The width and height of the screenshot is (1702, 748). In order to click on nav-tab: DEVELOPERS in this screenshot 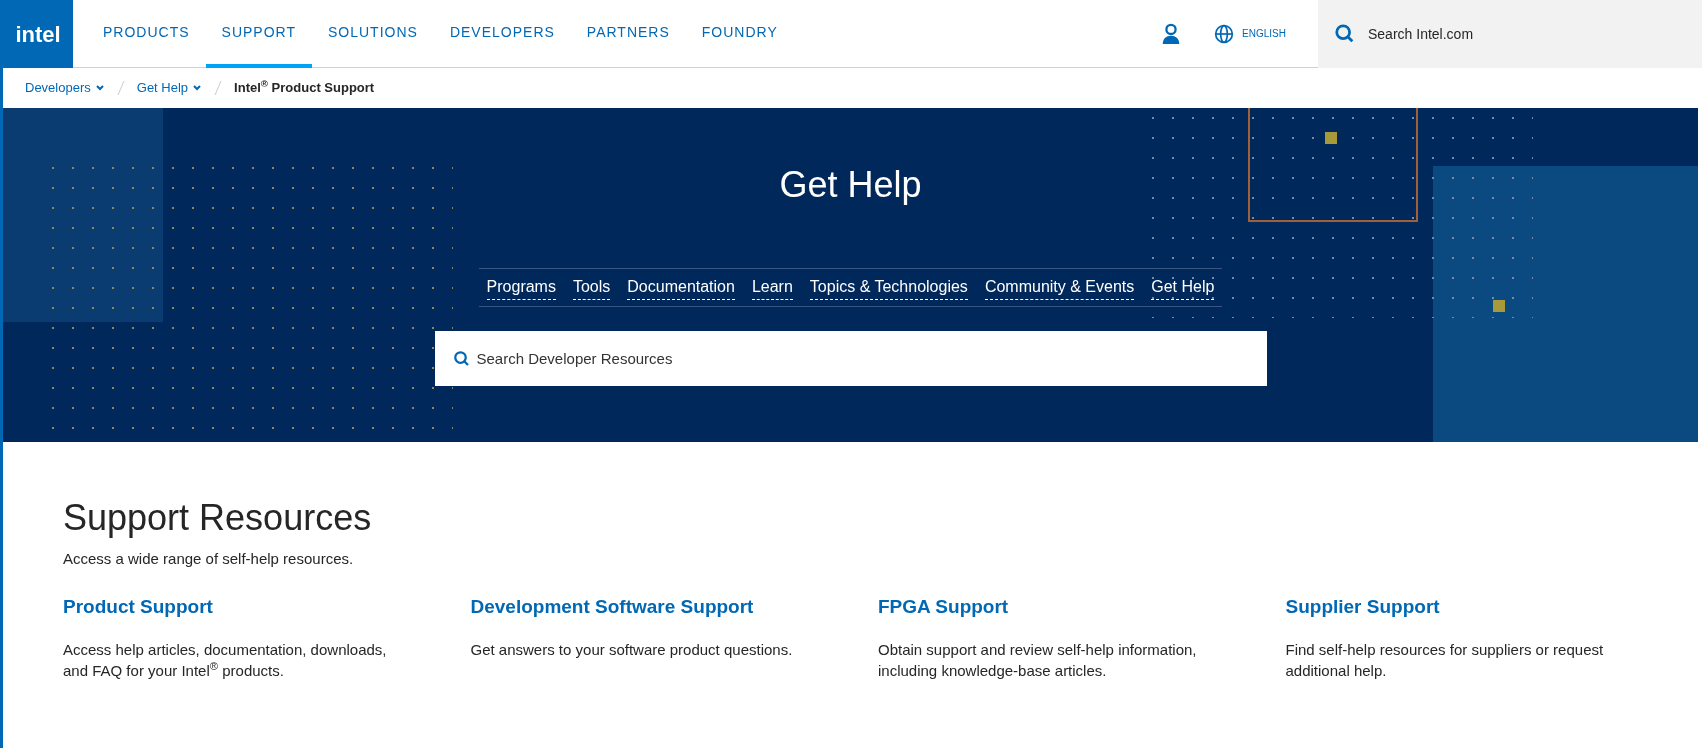, I will do `click(502, 34)`.